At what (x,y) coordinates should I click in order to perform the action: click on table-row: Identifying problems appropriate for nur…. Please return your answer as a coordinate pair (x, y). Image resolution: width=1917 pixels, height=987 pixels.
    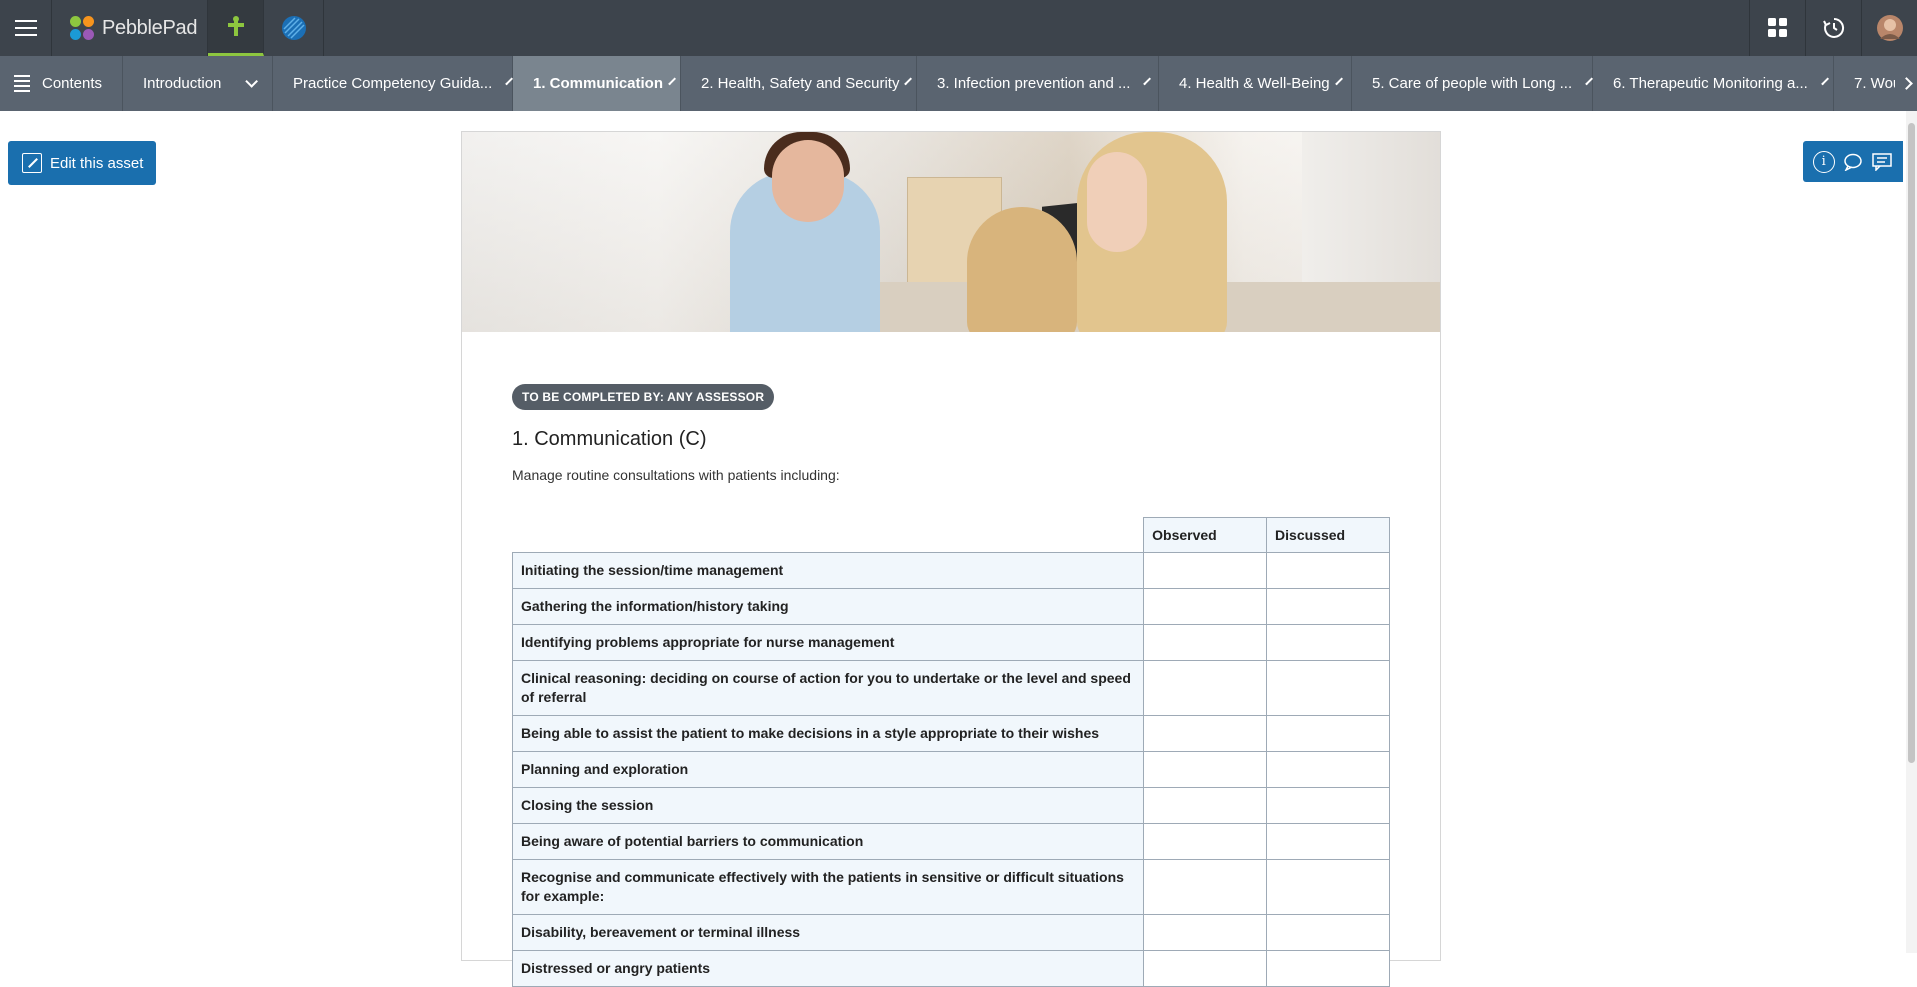
    Looking at the image, I should click on (950, 642).